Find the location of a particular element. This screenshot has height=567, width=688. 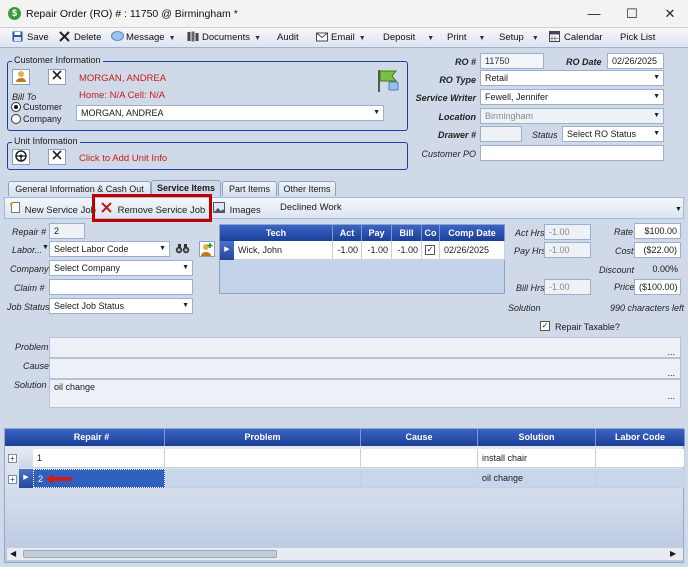

binoculars-icon is located at coordinates (183, 249).